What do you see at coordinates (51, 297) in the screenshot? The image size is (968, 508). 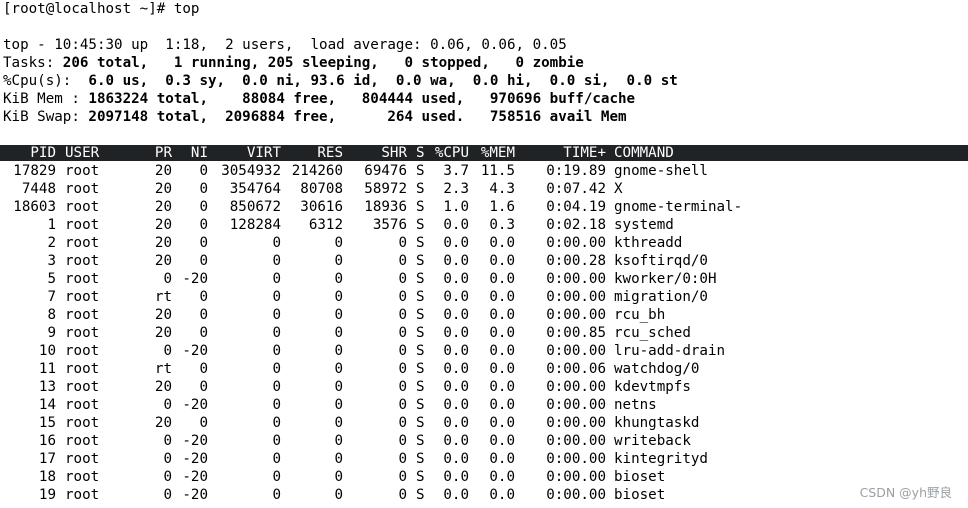 I see `cell-pid: 7` at bounding box center [51, 297].